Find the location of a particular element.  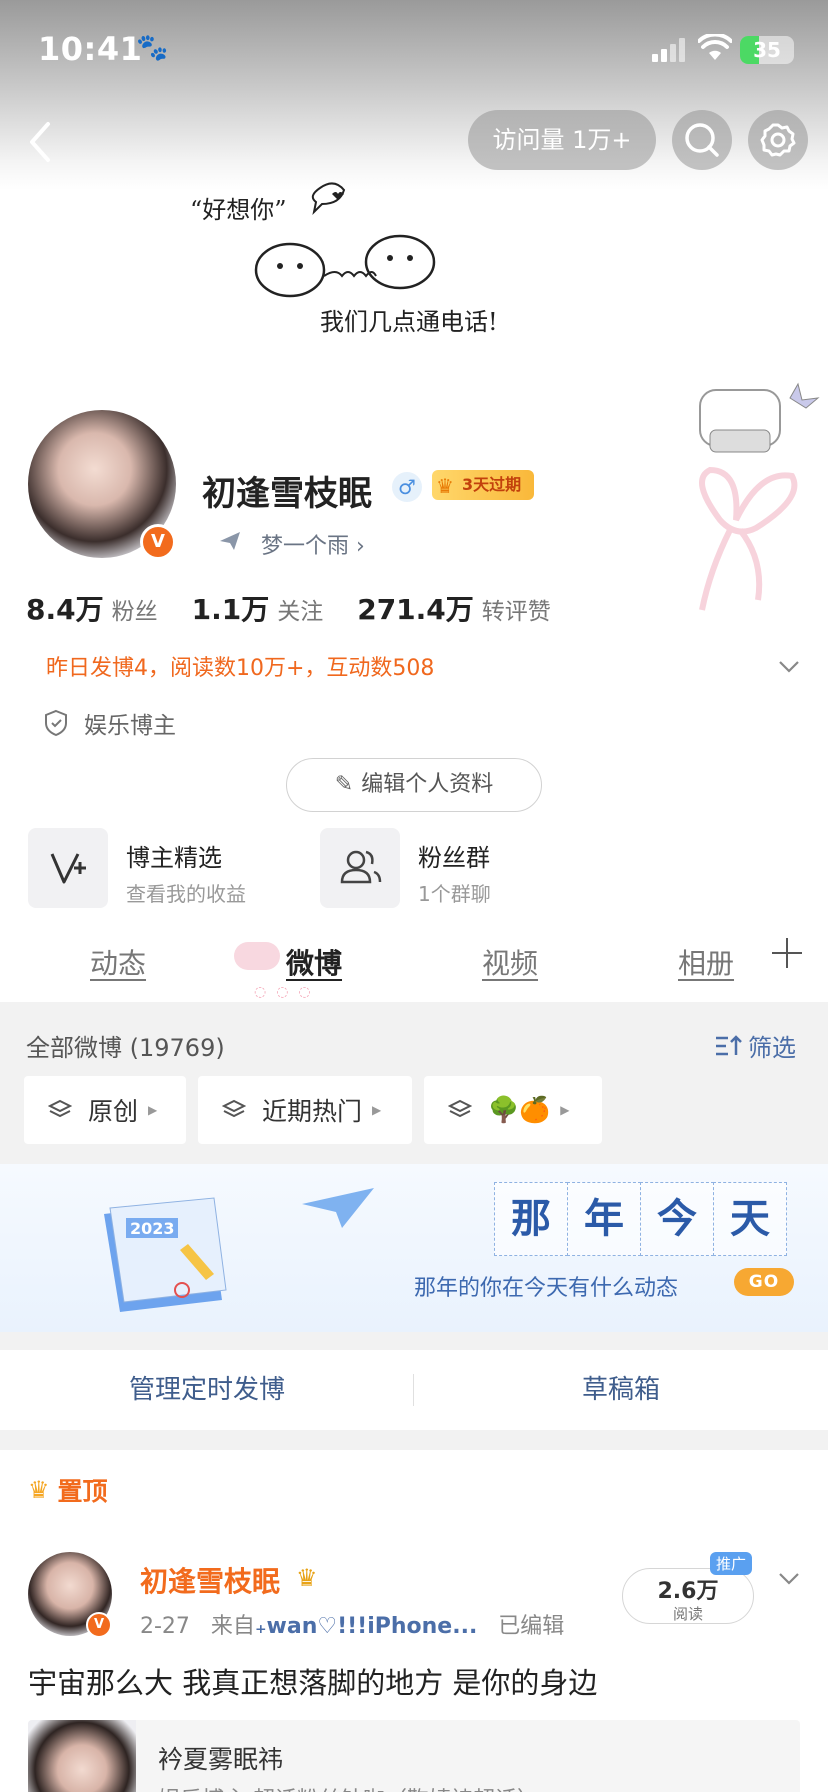

cover-caption-top: “好想你” is located at coordinates (238, 210).